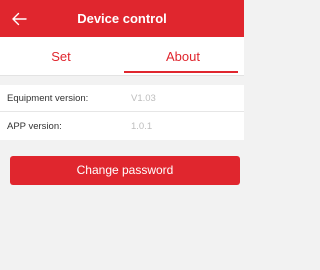  What do you see at coordinates (142, 126) in the screenshot?
I see `app-version-value: 1.0.1` at bounding box center [142, 126].